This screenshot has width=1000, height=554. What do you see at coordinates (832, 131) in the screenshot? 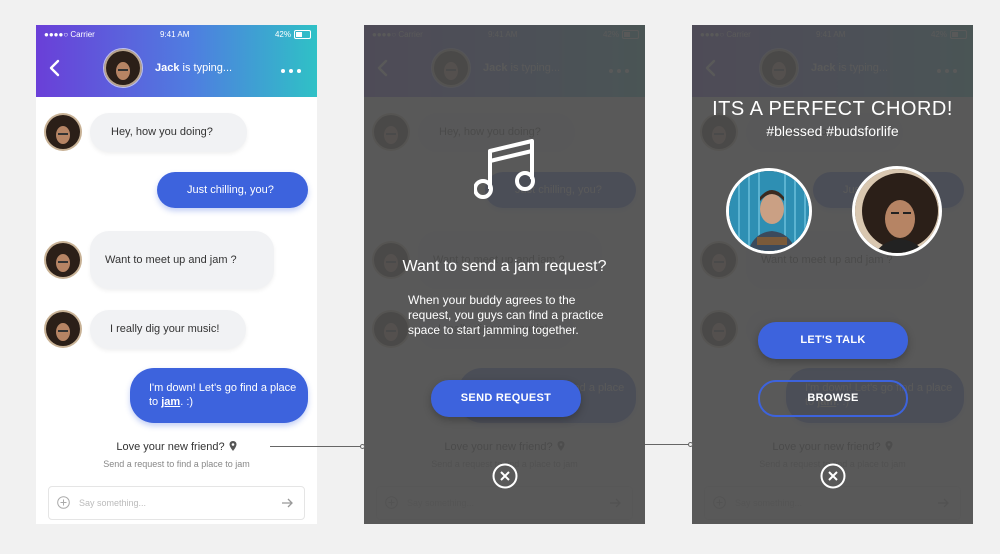
I see `match-tags: #blessed #budsforlife` at bounding box center [832, 131].